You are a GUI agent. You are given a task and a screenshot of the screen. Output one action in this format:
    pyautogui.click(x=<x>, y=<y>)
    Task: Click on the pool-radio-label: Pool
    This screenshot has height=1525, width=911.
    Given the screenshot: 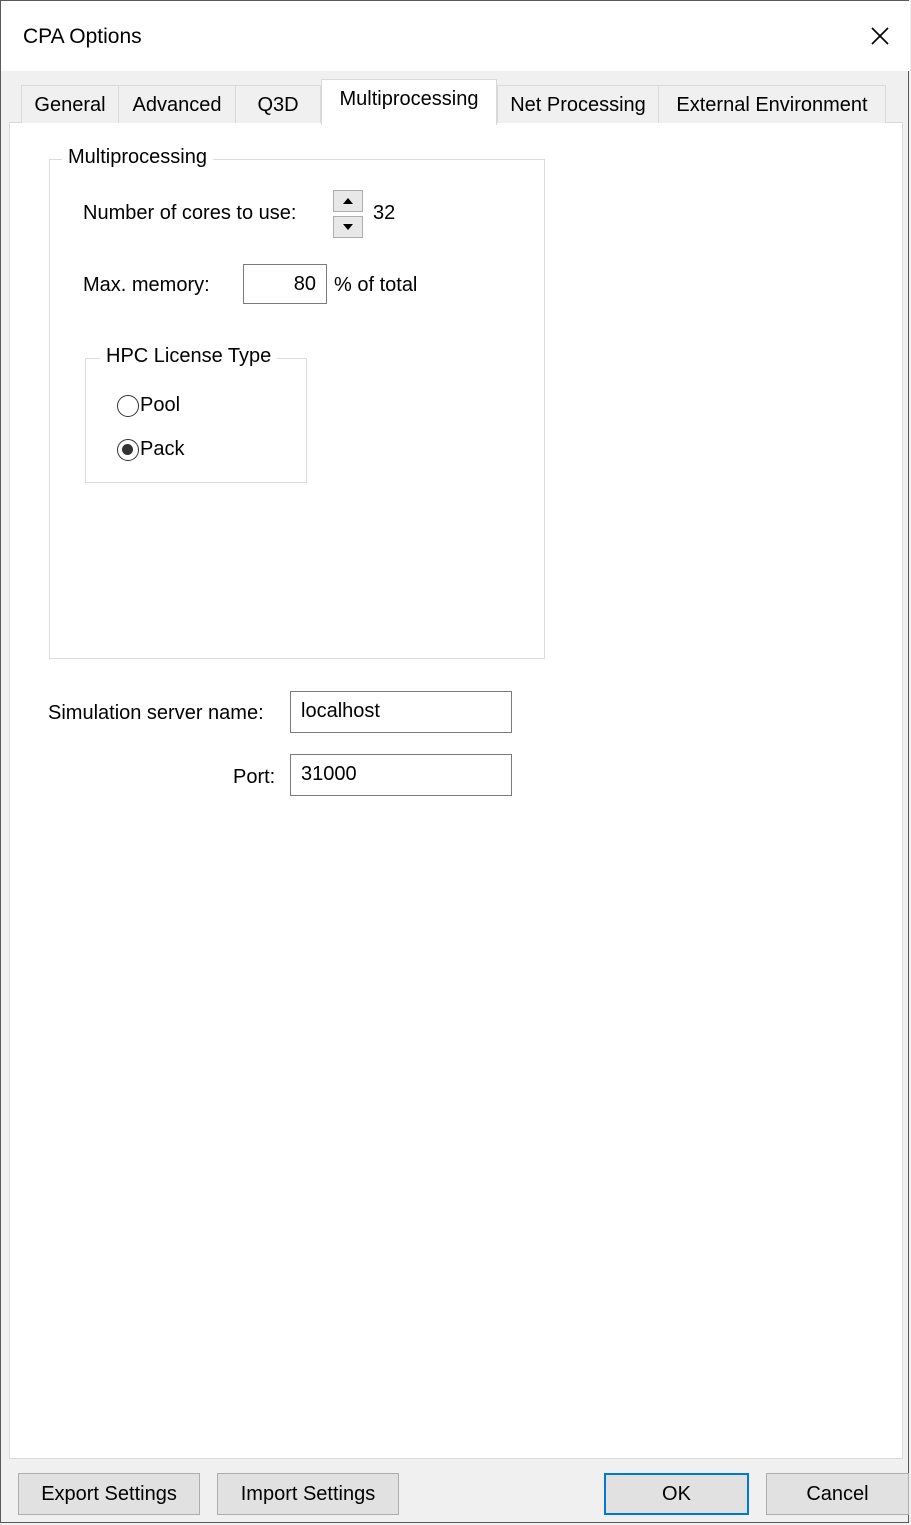 What is the action you would take?
    pyautogui.click(x=160, y=405)
    